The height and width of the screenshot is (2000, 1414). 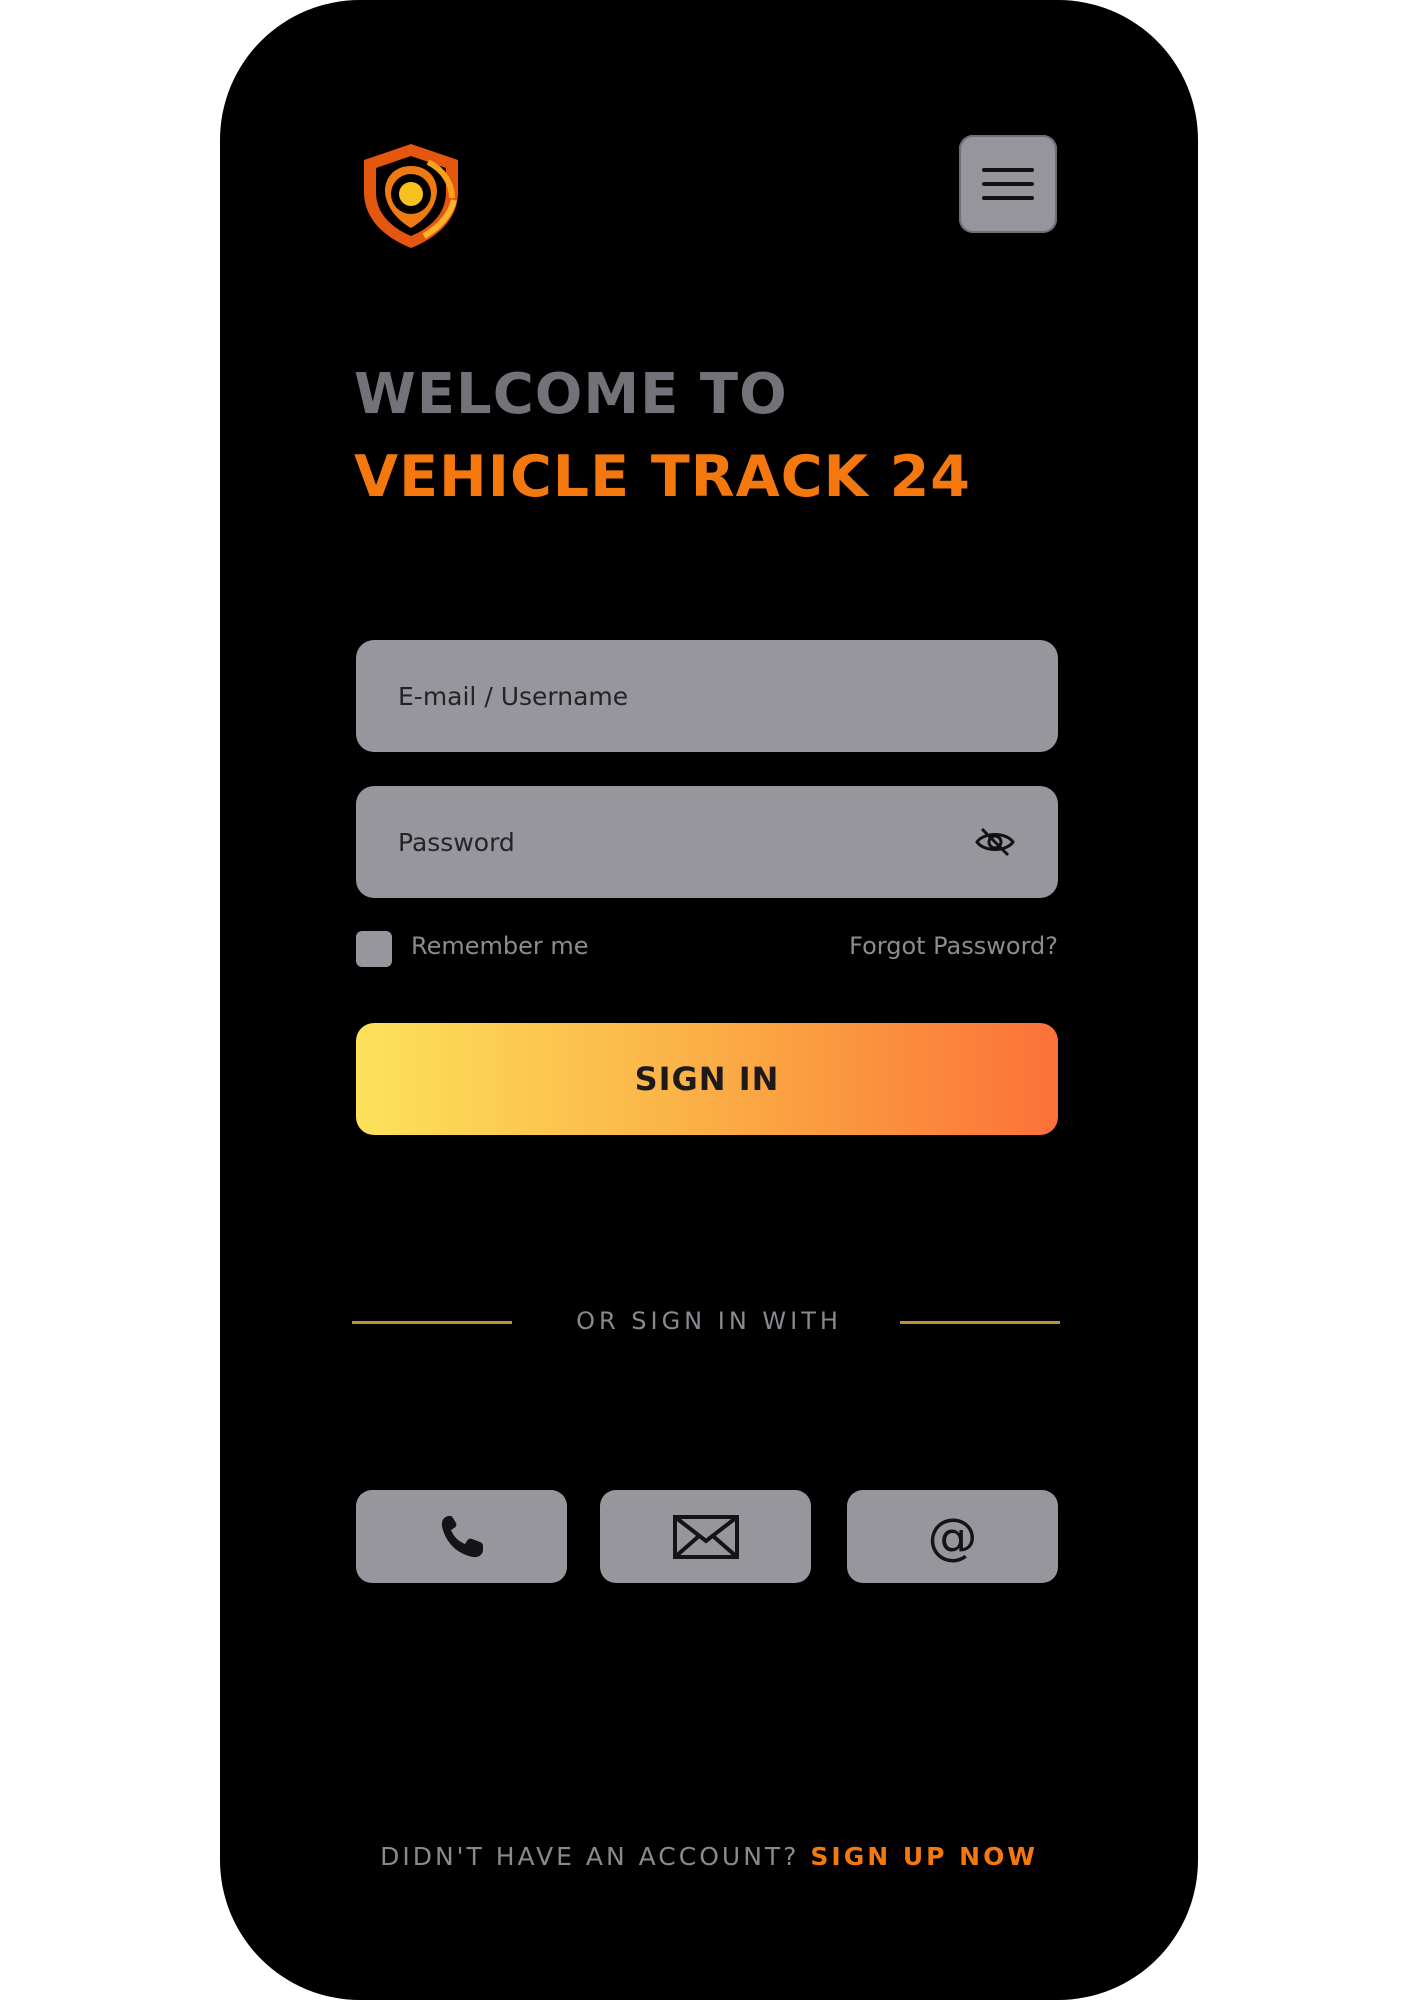 I want to click on app-name-heading: VEHICLE TRACK 24, so click(x=662, y=477).